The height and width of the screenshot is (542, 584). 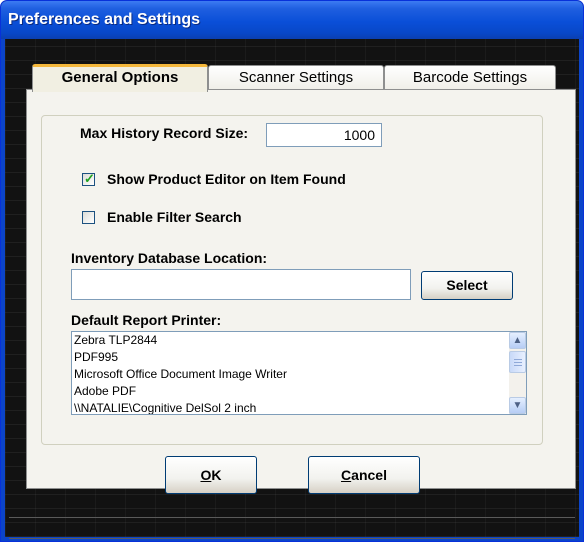 What do you see at coordinates (88, 217) in the screenshot?
I see `filter-search-checkbox` at bounding box center [88, 217].